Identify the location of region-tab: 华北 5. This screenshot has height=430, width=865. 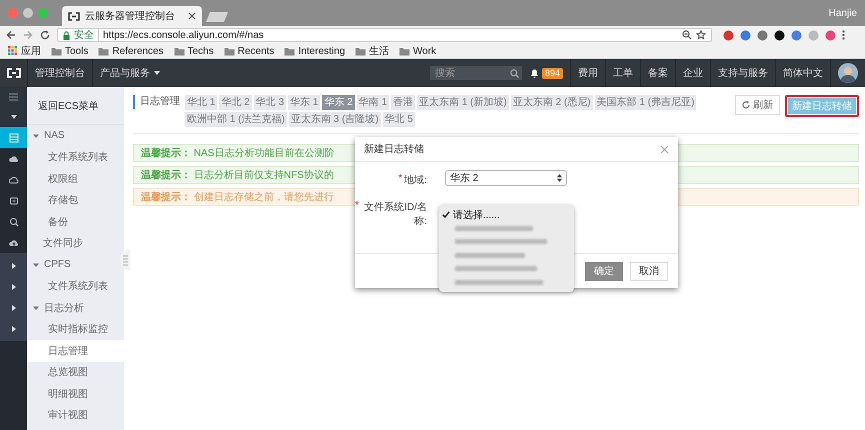
(398, 119).